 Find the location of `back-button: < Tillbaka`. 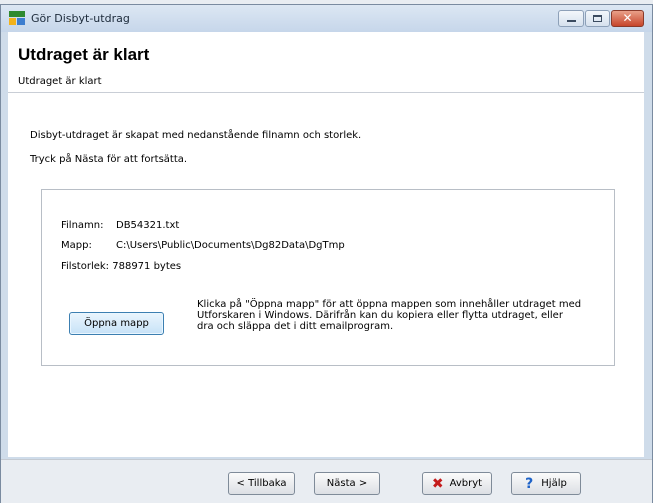

back-button: < Tillbaka is located at coordinates (261, 483).